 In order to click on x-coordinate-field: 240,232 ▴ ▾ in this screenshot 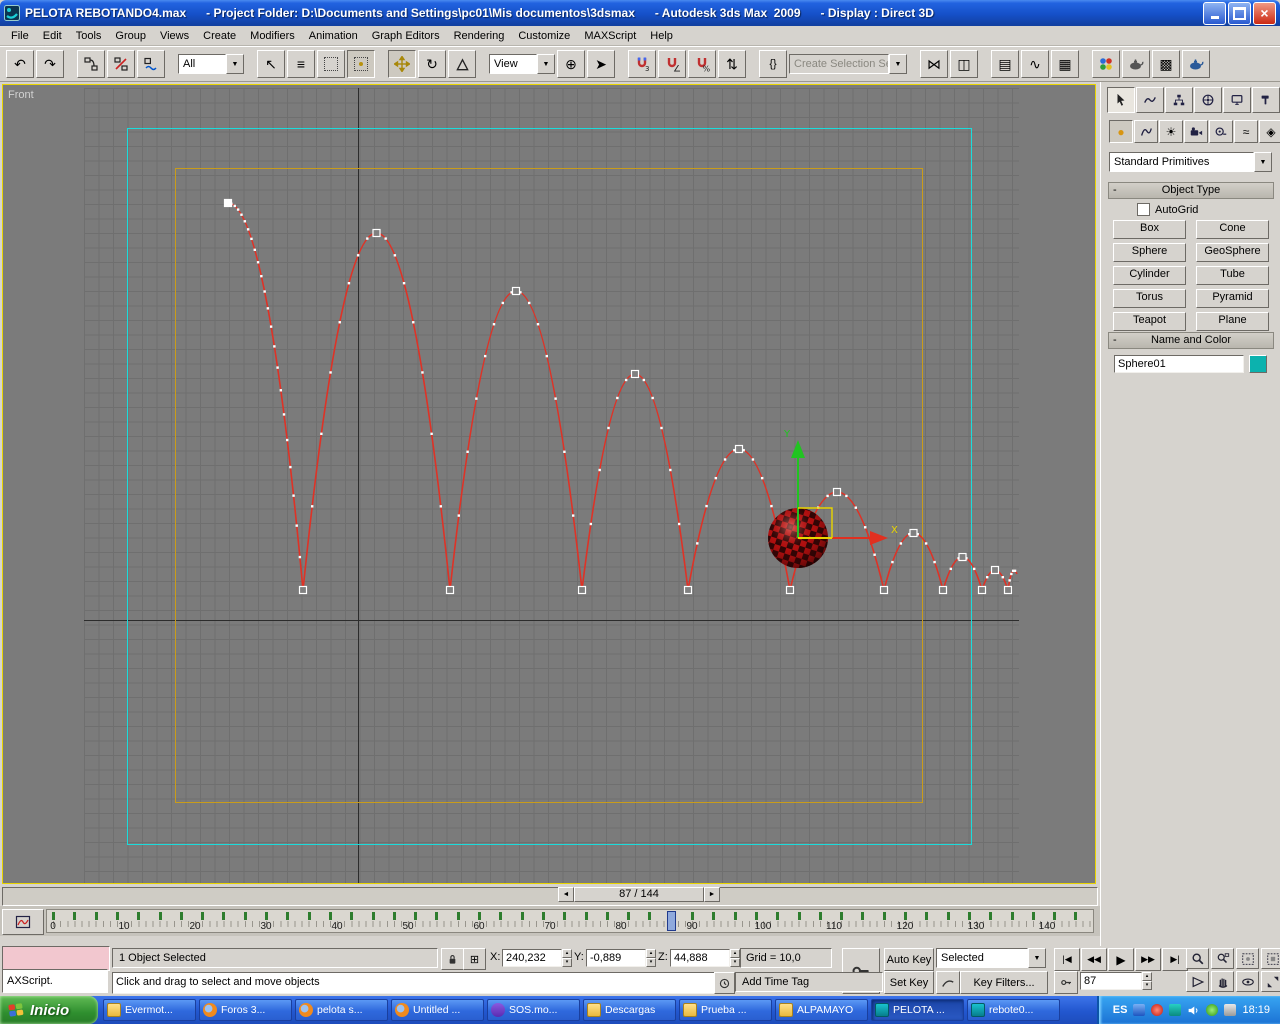, I will do `click(537, 958)`.